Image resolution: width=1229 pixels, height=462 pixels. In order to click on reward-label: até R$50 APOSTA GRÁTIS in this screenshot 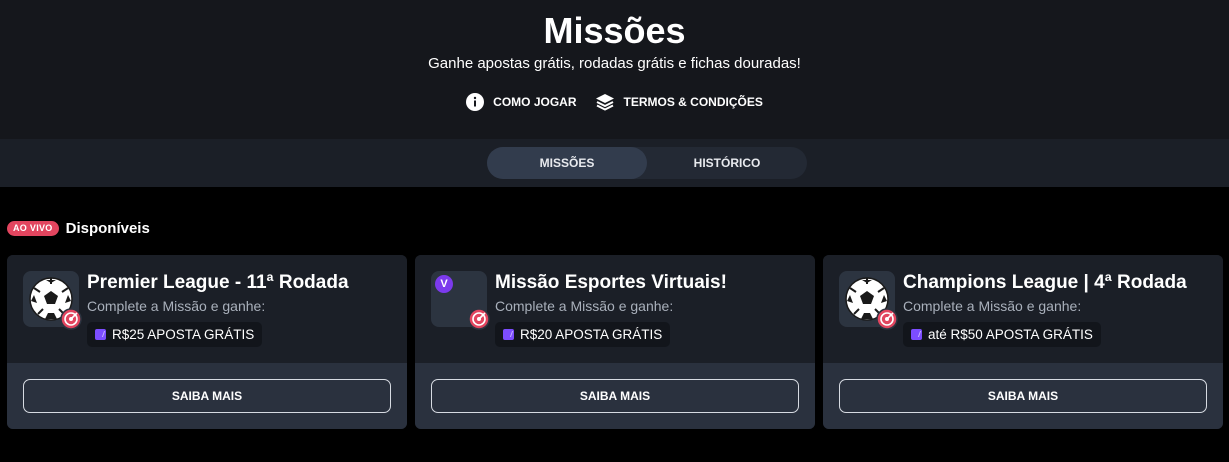, I will do `click(1010, 334)`.